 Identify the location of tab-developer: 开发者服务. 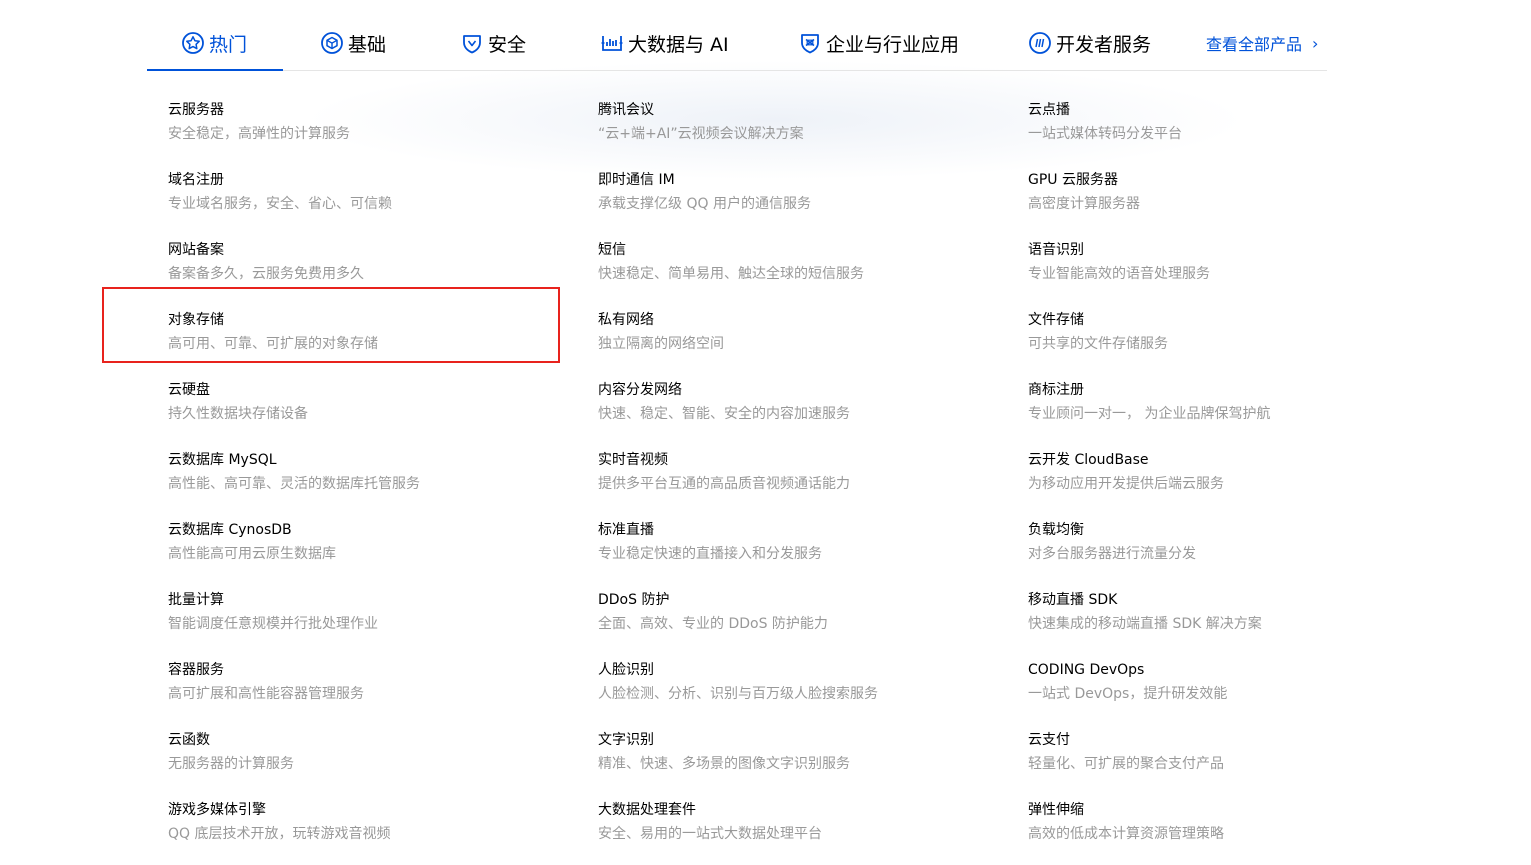
(1089, 43).